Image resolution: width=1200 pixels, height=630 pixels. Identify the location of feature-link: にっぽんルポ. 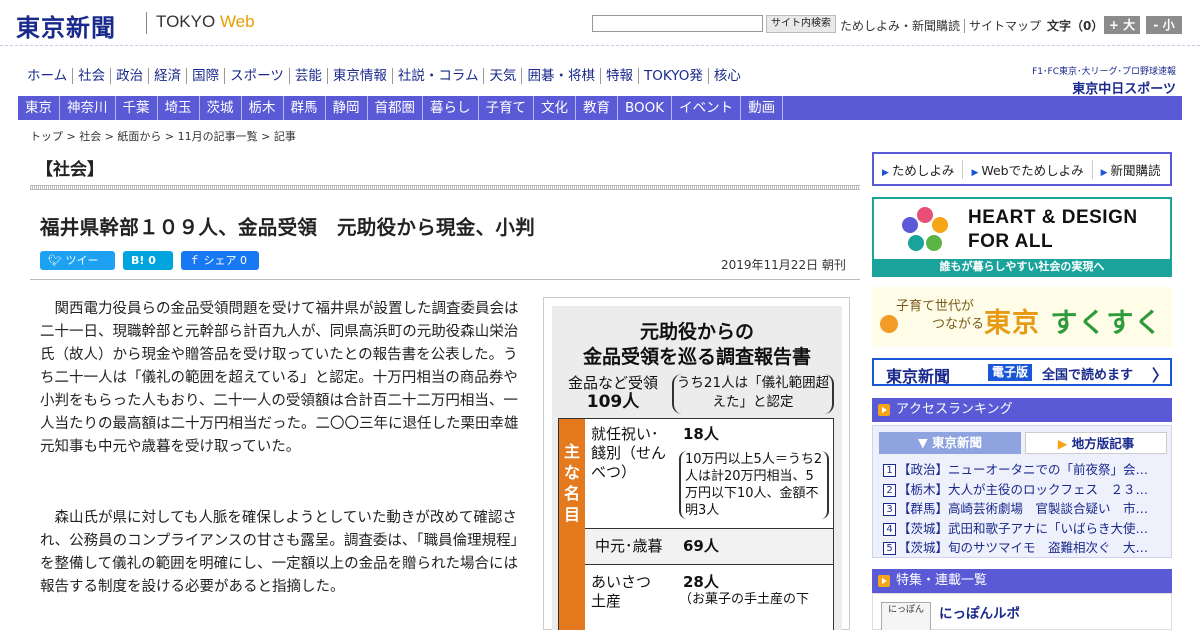
(979, 612).